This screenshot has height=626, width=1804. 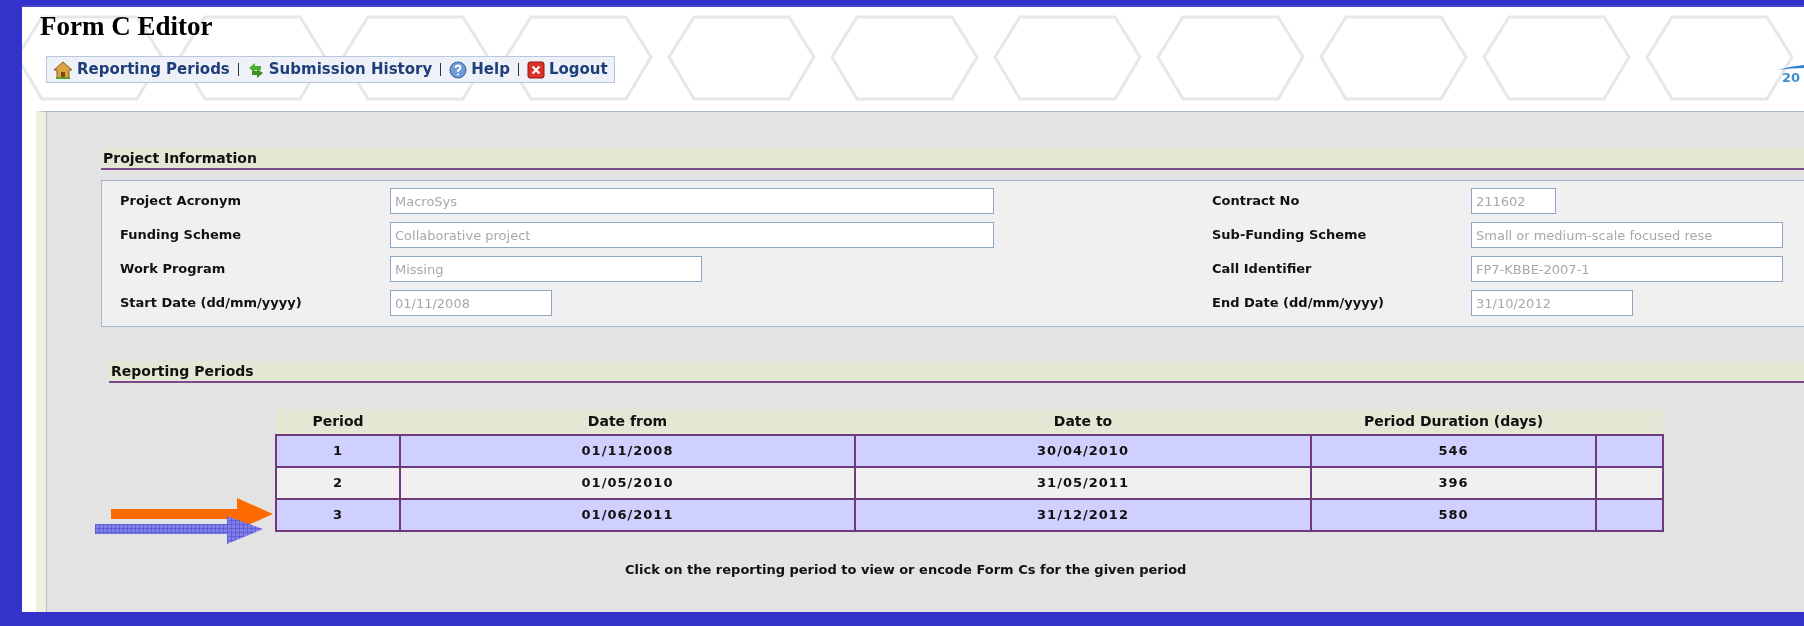 I want to click on table-cell: 31/12/2012, so click(x=1083, y=515).